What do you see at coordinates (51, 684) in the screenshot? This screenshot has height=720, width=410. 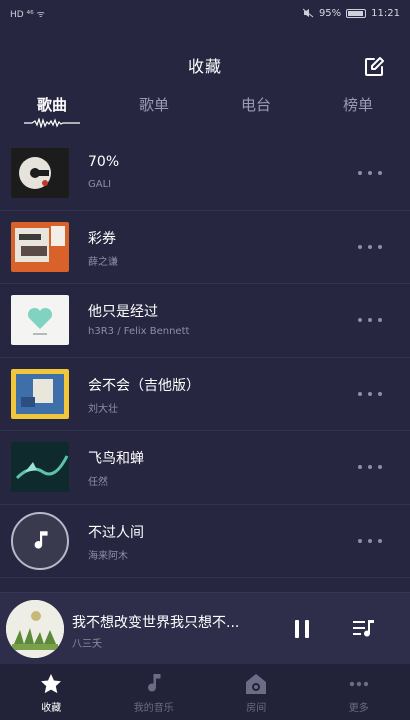 I see `star-icon` at bounding box center [51, 684].